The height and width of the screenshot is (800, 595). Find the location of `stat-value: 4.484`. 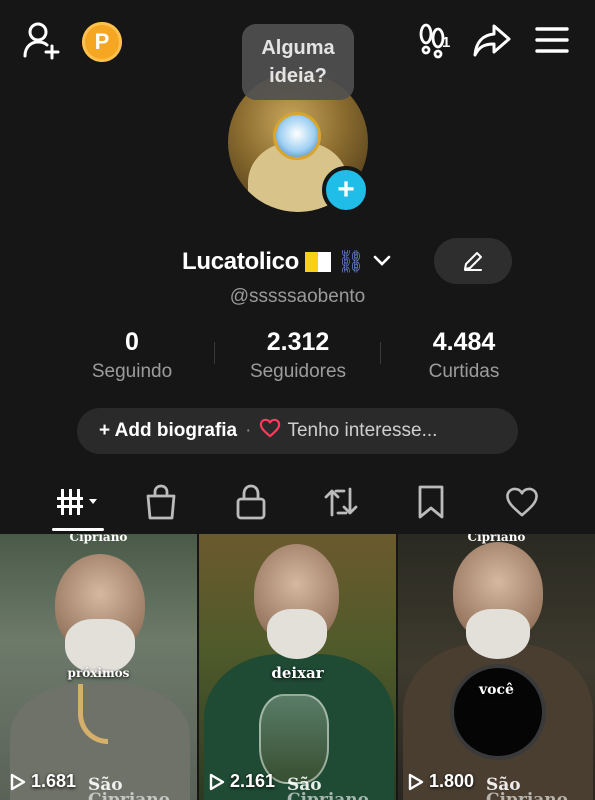

stat-value: 4.484 is located at coordinates (464, 342).